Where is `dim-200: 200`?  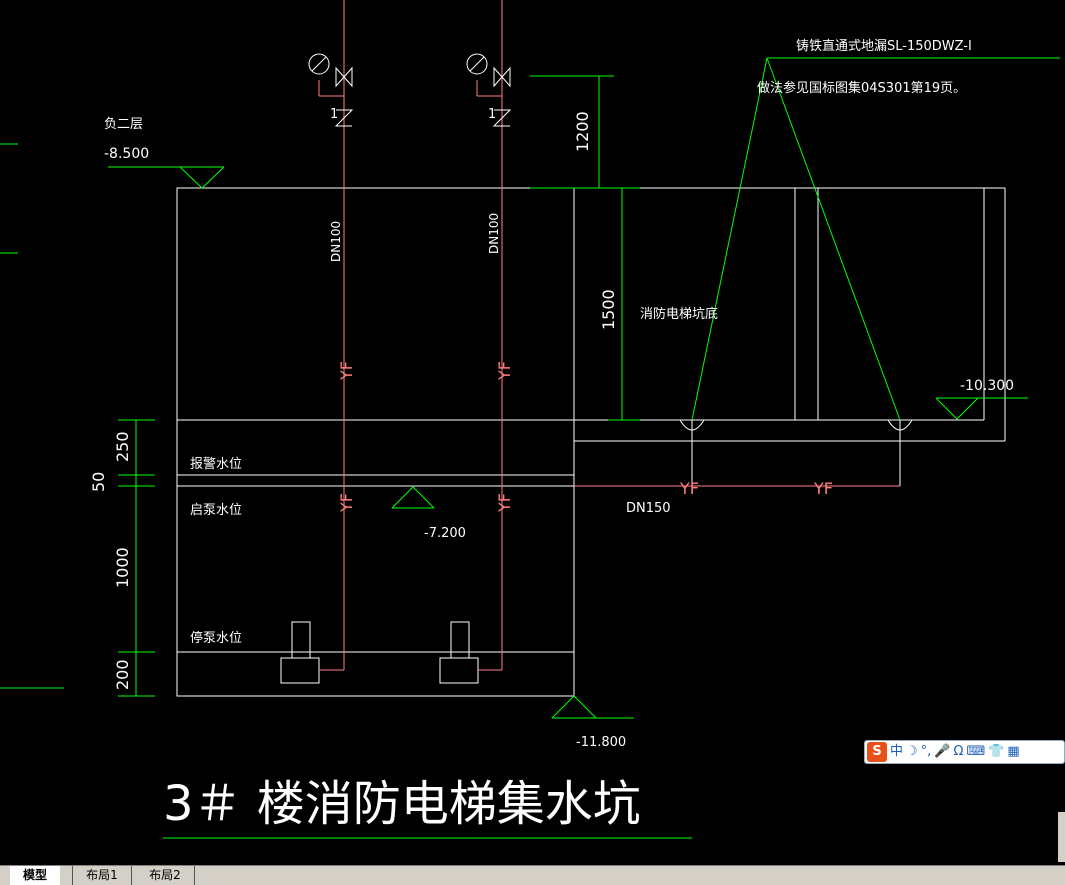
dim-200: 200 is located at coordinates (122, 674).